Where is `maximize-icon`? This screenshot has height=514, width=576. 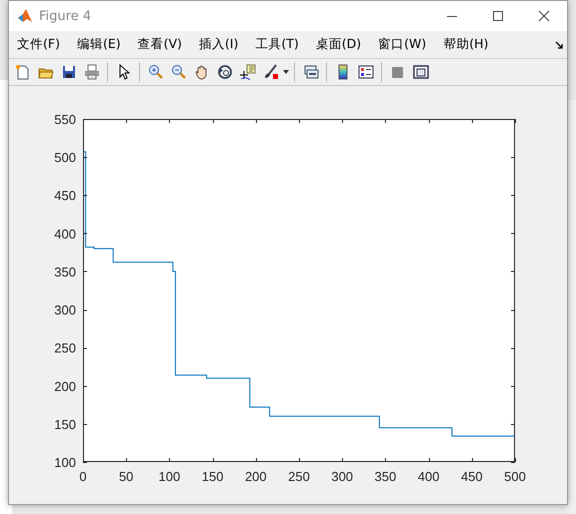 maximize-icon is located at coordinates (498, 16).